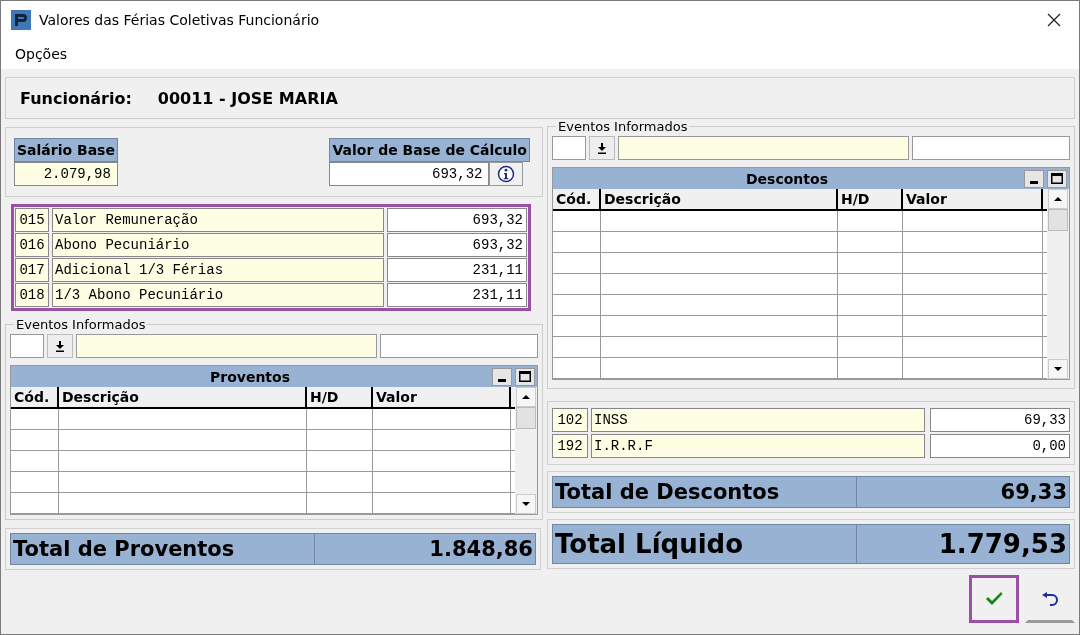 The width and height of the screenshot is (1080, 635). I want to click on app-icon, so click(21, 20).